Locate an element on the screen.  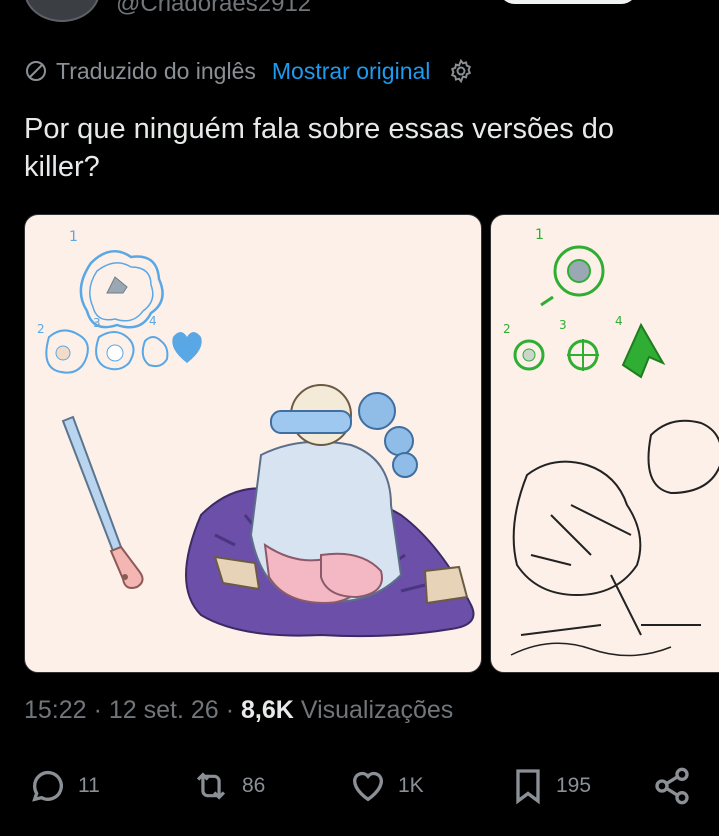
share-icon is located at coordinates (672, 786).